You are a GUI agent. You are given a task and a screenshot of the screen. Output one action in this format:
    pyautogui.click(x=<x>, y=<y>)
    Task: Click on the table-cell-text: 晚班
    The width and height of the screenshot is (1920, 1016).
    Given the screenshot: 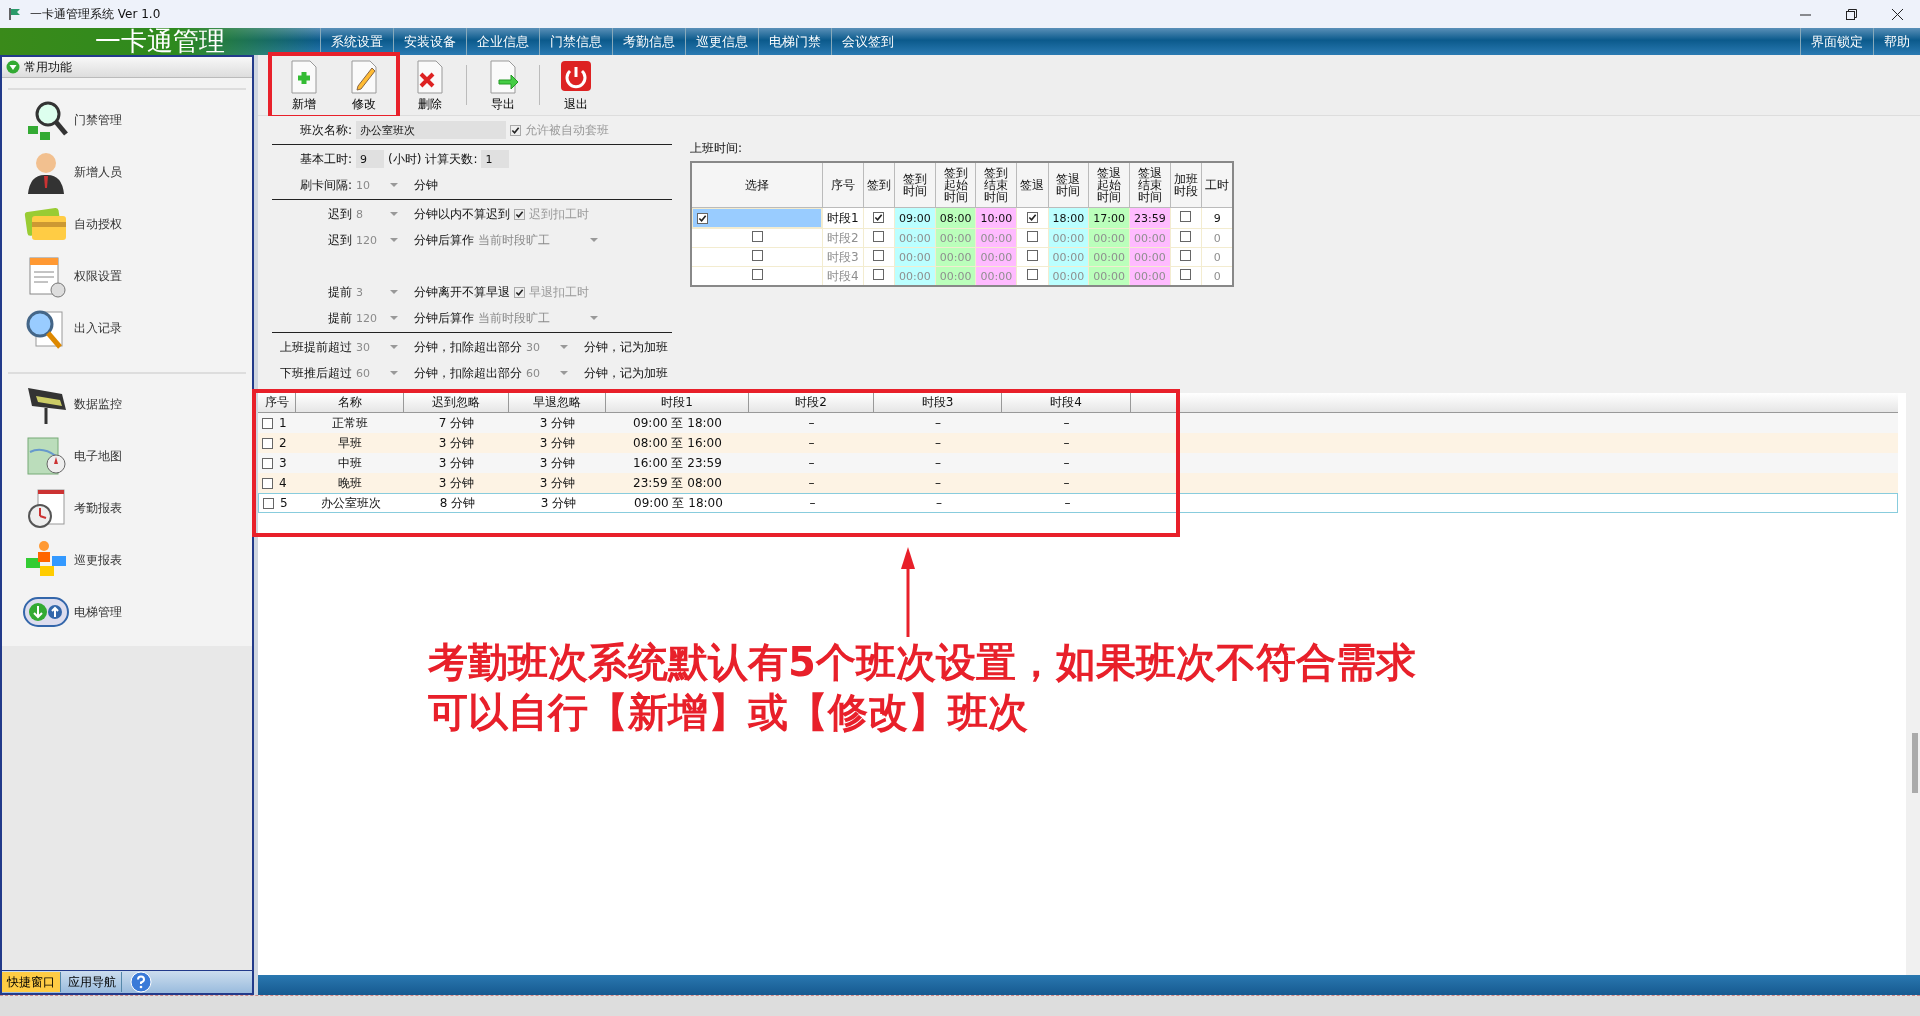 What is the action you would take?
    pyautogui.click(x=350, y=483)
    